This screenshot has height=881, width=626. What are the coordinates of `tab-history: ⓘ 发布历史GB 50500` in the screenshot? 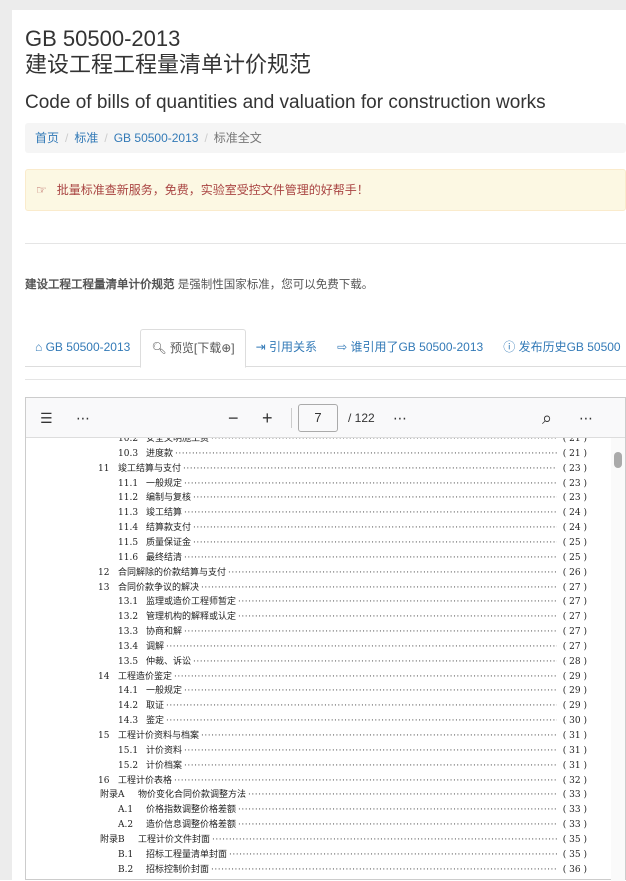 It's located at (559, 347).